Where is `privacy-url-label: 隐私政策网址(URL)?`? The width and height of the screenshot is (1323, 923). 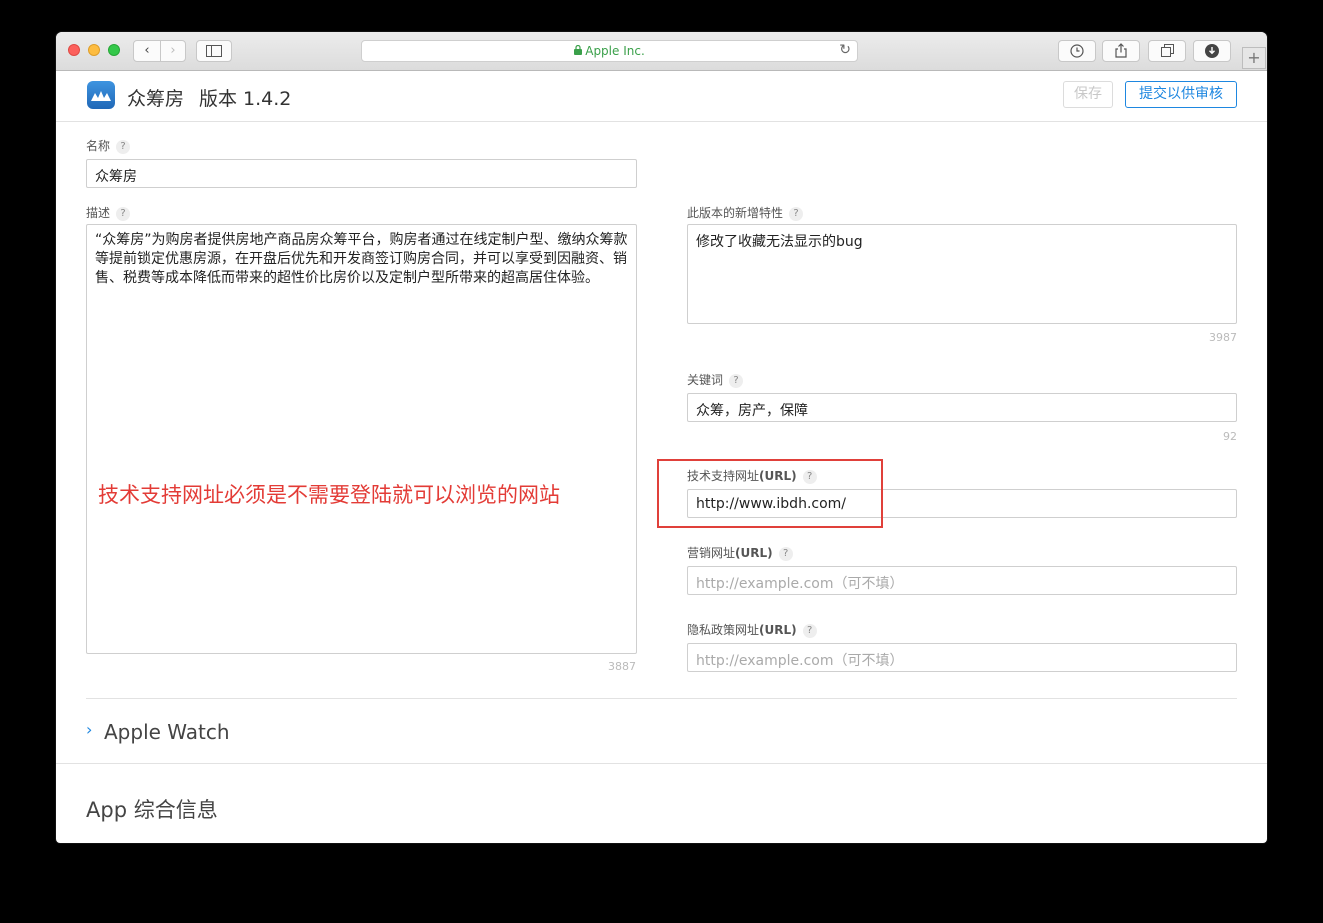
privacy-url-label: 隐私政策网址(URL)? is located at coordinates (752, 629).